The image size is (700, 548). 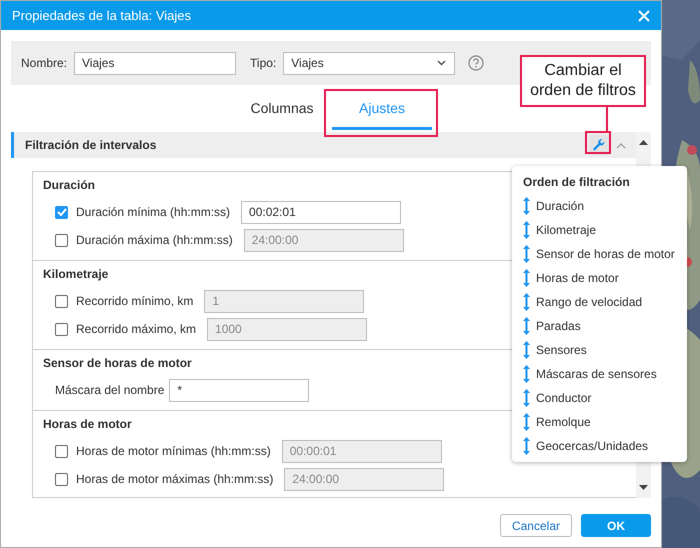 What do you see at coordinates (263, 63) in the screenshot?
I see `type-label: Tipo:` at bounding box center [263, 63].